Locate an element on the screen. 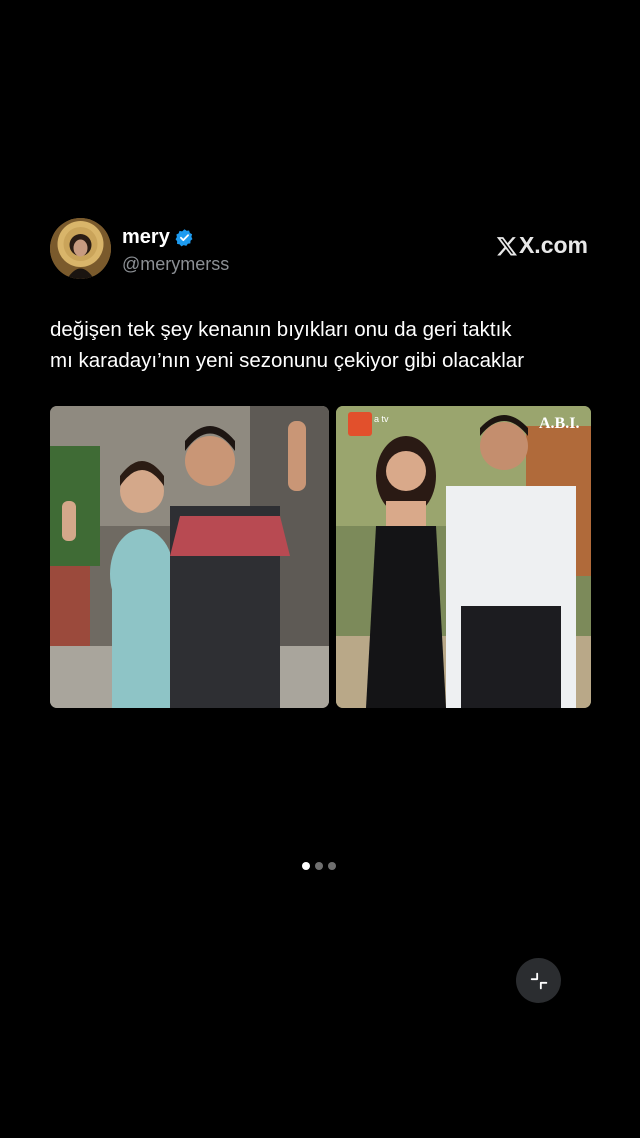 This screenshot has height=1138, width=640. x-logo-icon is located at coordinates (506, 245).